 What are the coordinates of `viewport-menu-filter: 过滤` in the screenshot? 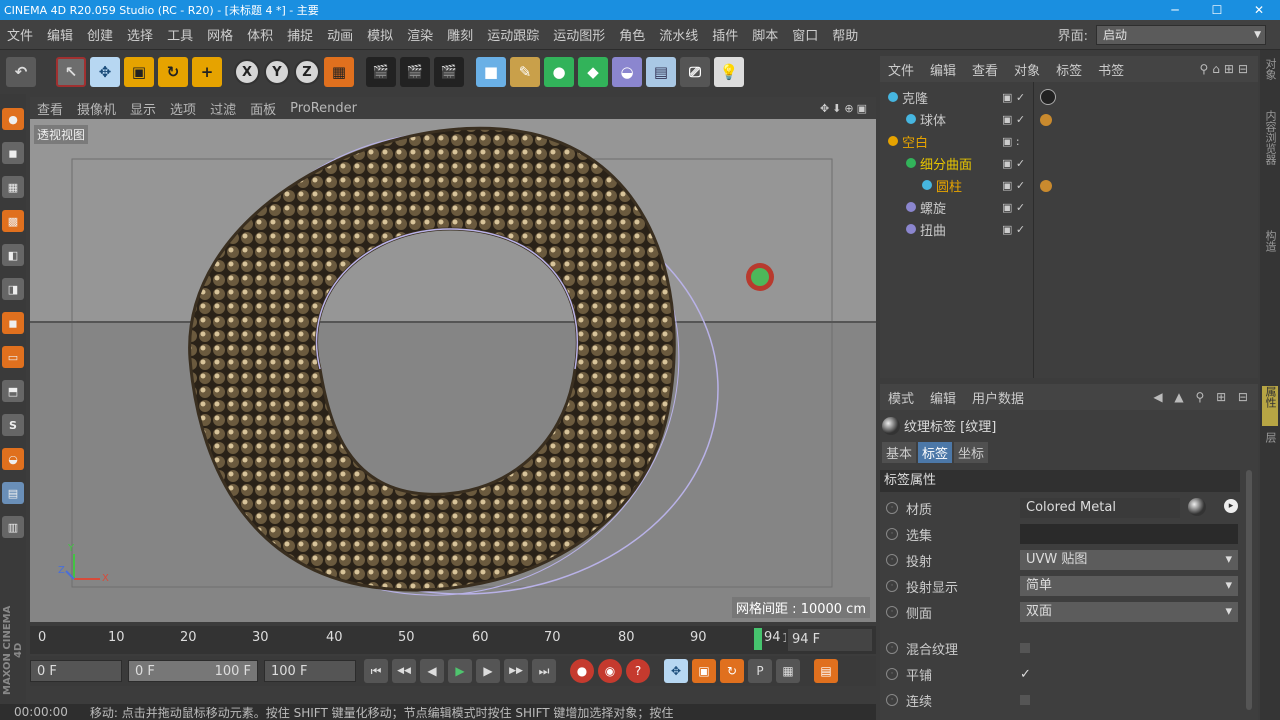 It's located at (223, 108).